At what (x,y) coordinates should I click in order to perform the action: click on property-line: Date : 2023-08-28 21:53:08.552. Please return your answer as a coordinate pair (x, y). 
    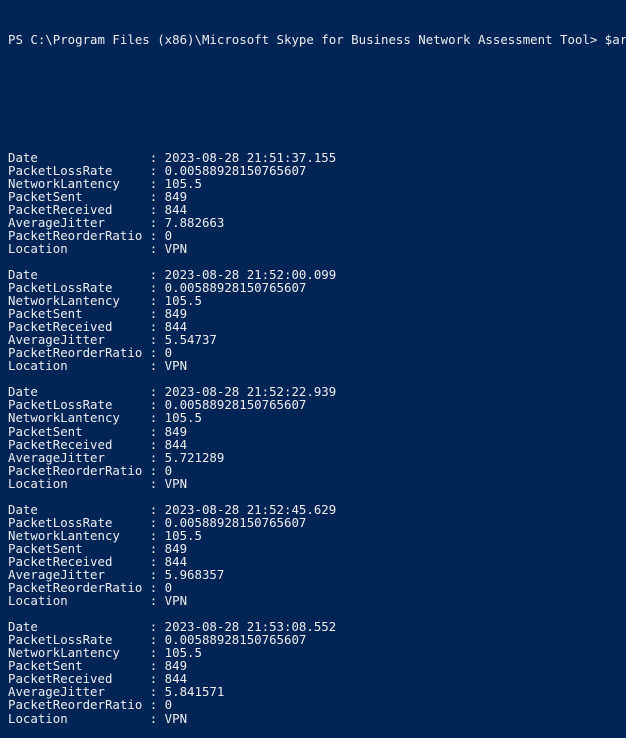
    Looking at the image, I should click on (172, 627).